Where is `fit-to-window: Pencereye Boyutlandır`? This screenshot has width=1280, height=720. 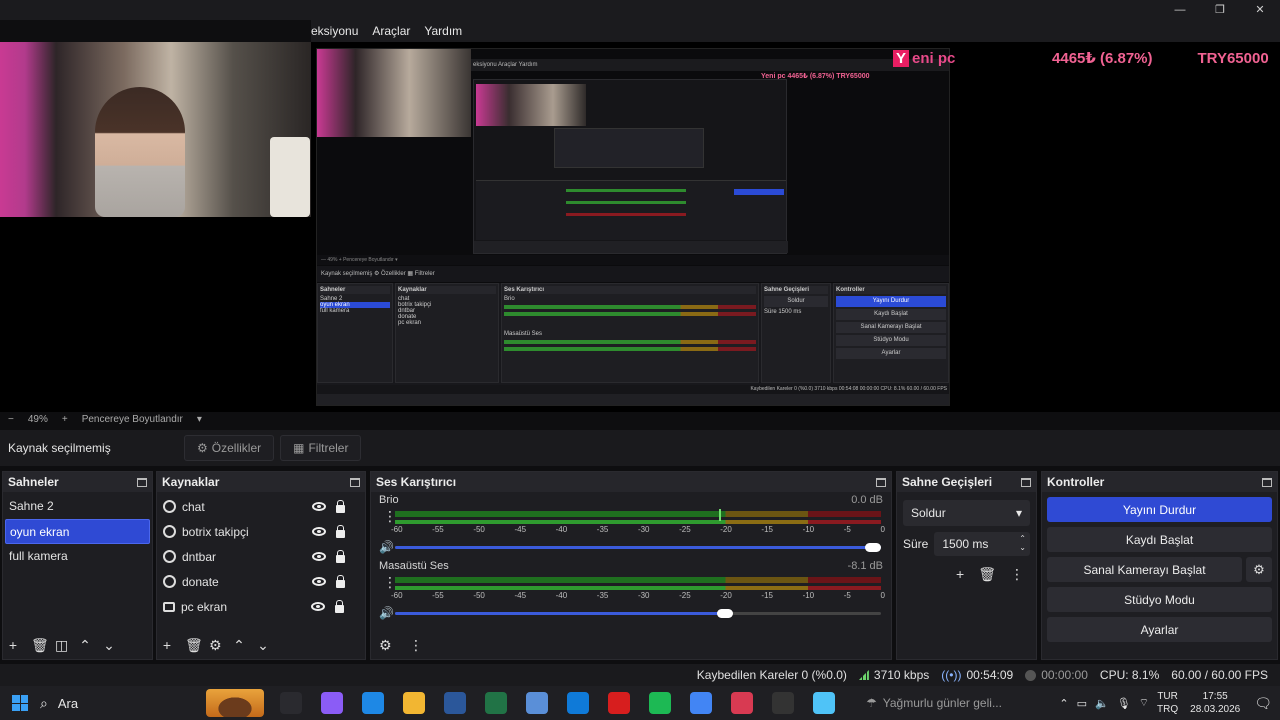 fit-to-window: Pencereye Boyutlandır is located at coordinates (132, 419).